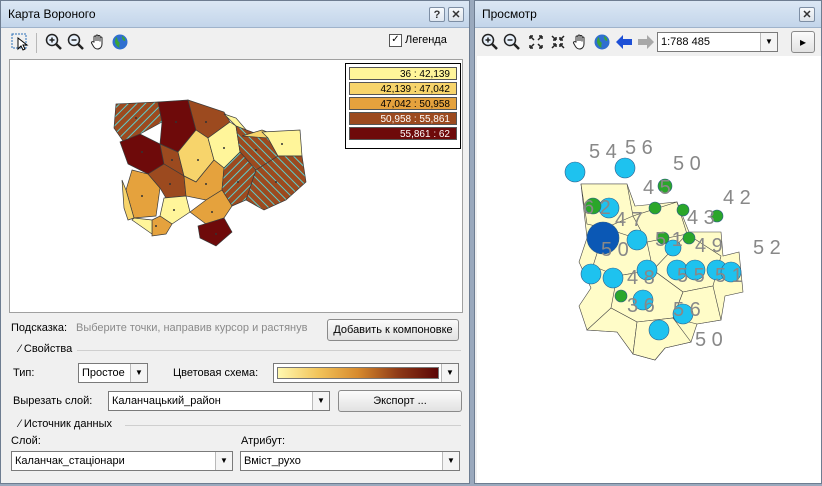  Describe the element at coordinates (641, 278) in the screenshot. I see `map-value-label: 4 8` at that location.